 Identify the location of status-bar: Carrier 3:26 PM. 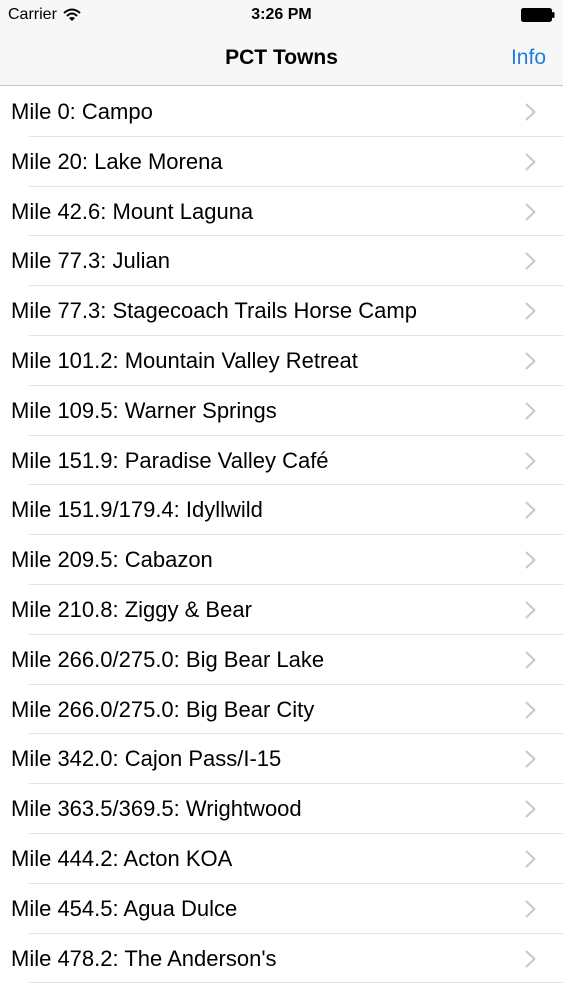
(281, 15).